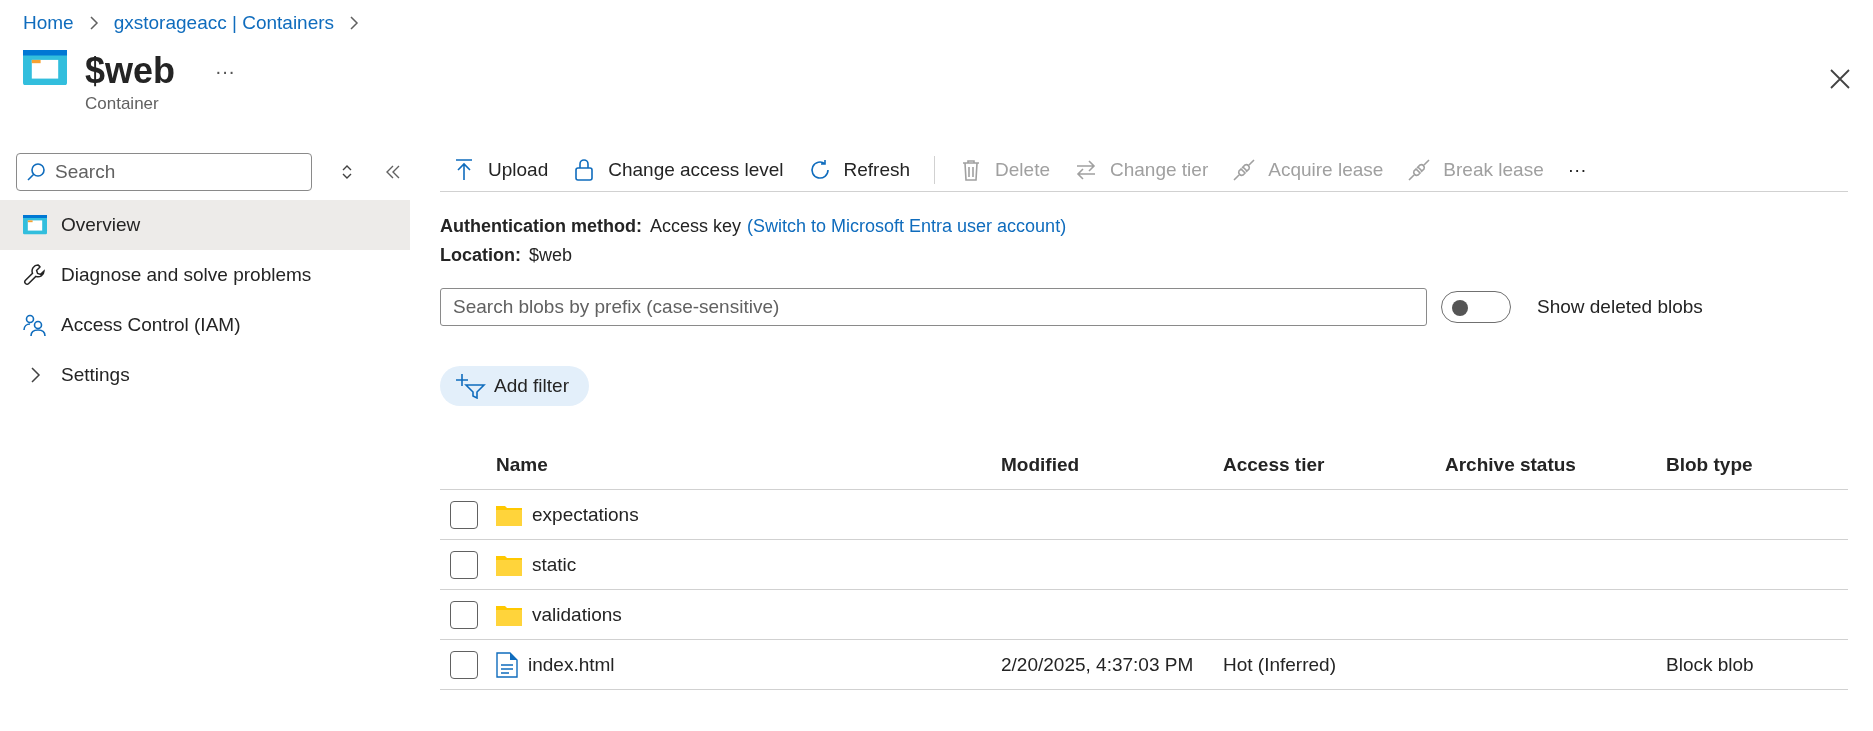 The image size is (1873, 731). What do you see at coordinates (933, 307) in the screenshot?
I see `blob-search-field: Search blobs by prefix (case-sensitive)` at bounding box center [933, 307].